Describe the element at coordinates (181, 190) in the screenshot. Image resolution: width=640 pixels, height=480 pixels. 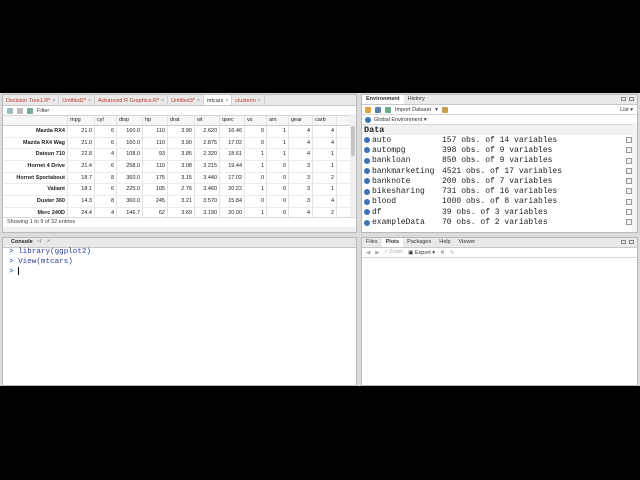
I see `table-cell: 2.76` at that location.